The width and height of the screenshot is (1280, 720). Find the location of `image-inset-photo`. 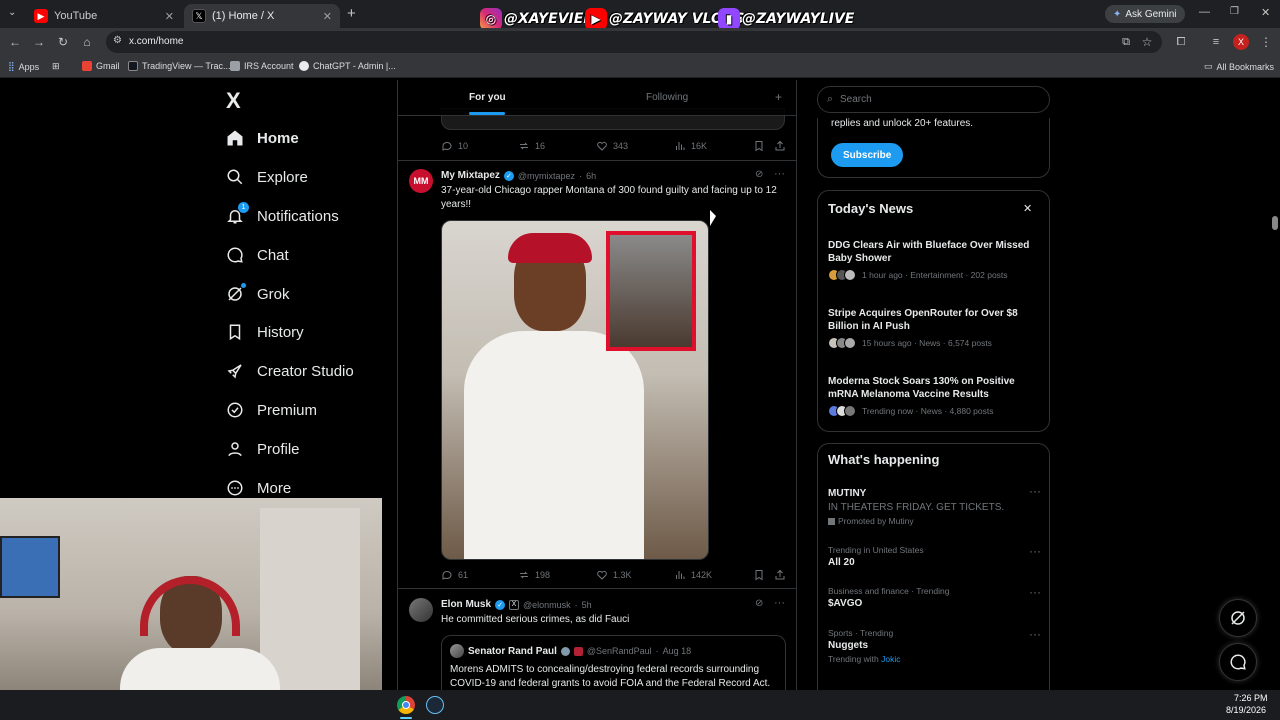

image-inset-photo is located at coordinates (651, 291).